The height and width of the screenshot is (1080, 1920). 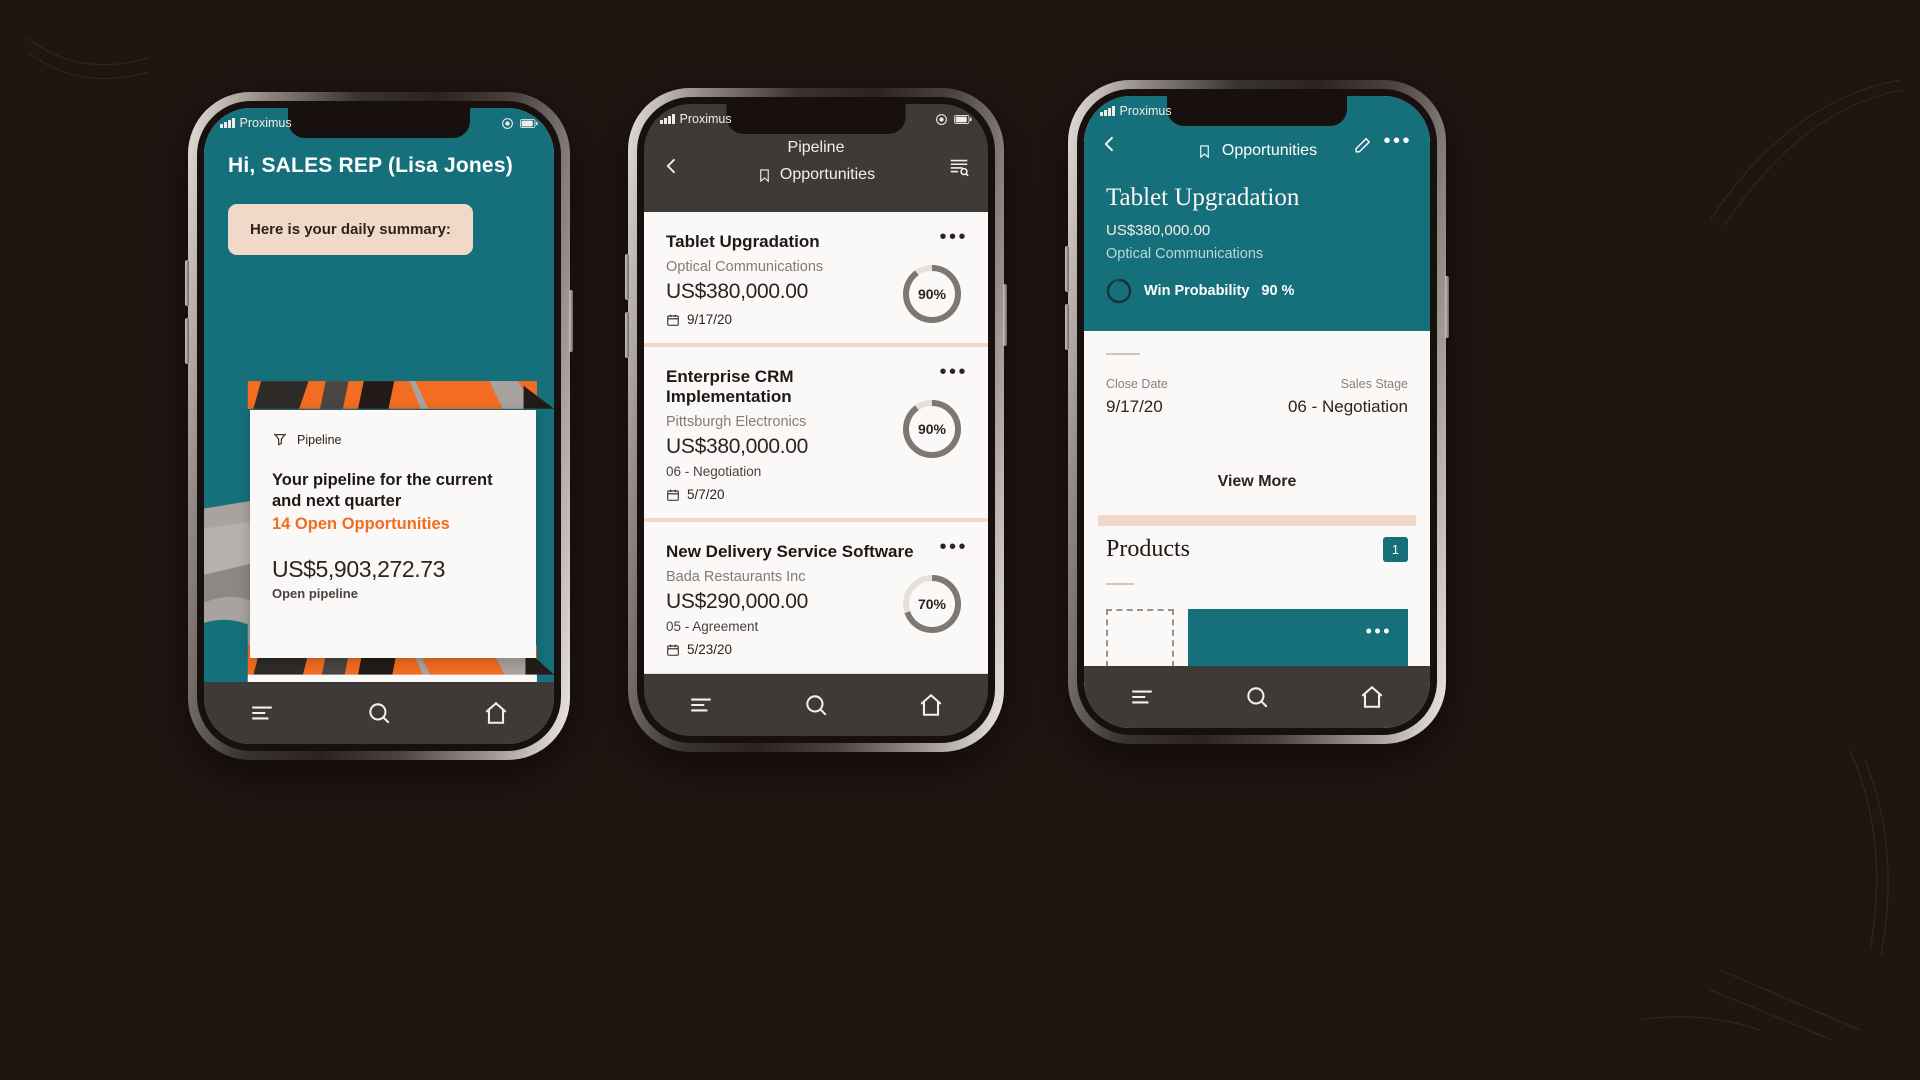 What do you see at coordinates (1148, 549) in the screenshot?
I see `products-heading: Products` at bounding box center [1148, 549].